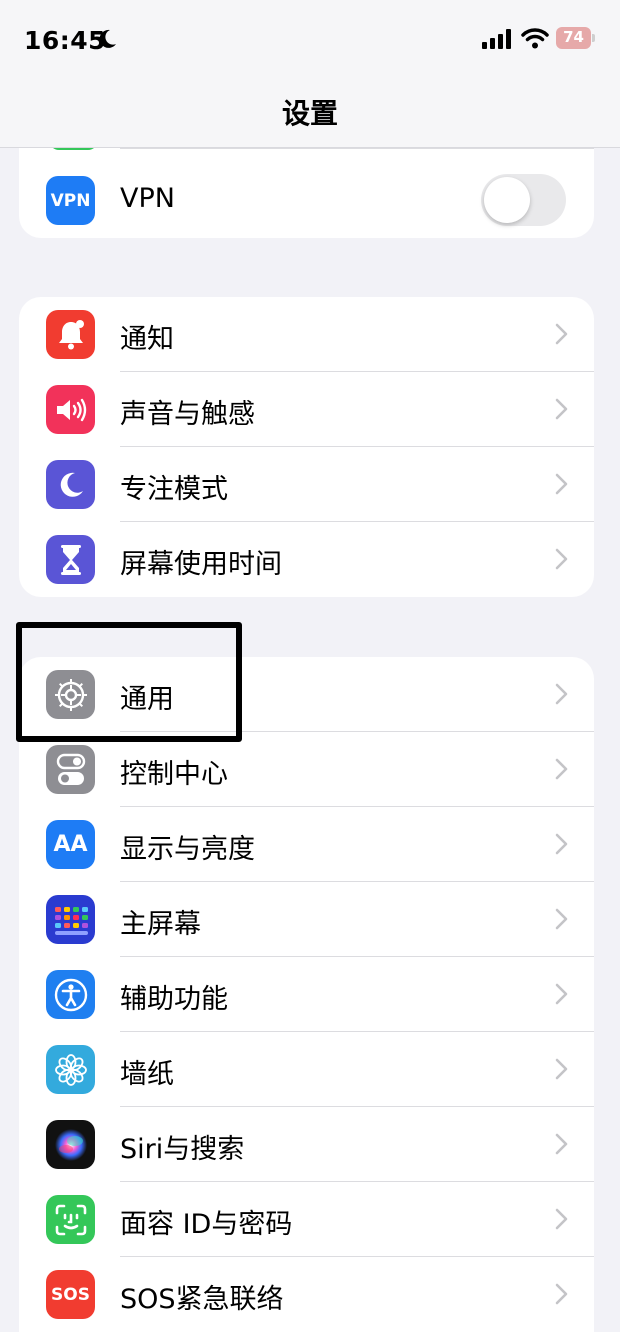 The image size is (620, 1332). Describe the element at coordinates (70, 1069) in the screenshot. I see `flower-icon` at that location.